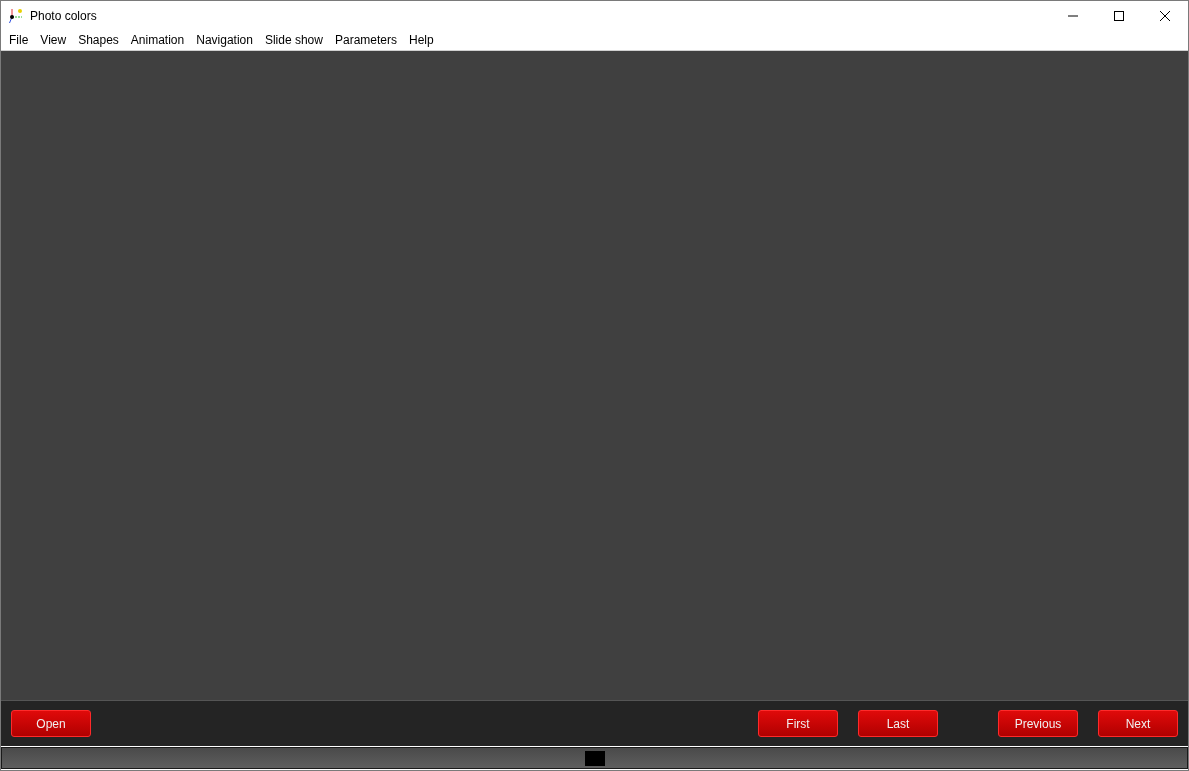 Image resolution: width=1189 pixels, height=771 pixels. I want to click on axes-icon, so click(17, 15).